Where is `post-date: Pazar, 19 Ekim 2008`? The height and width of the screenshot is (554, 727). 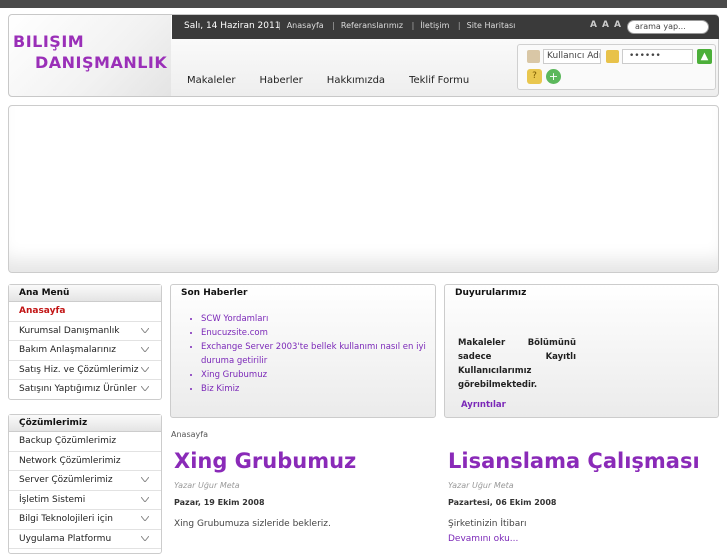 post-date: Pazar, 19 Ekim 2008 is located at coordinates (219, 502).